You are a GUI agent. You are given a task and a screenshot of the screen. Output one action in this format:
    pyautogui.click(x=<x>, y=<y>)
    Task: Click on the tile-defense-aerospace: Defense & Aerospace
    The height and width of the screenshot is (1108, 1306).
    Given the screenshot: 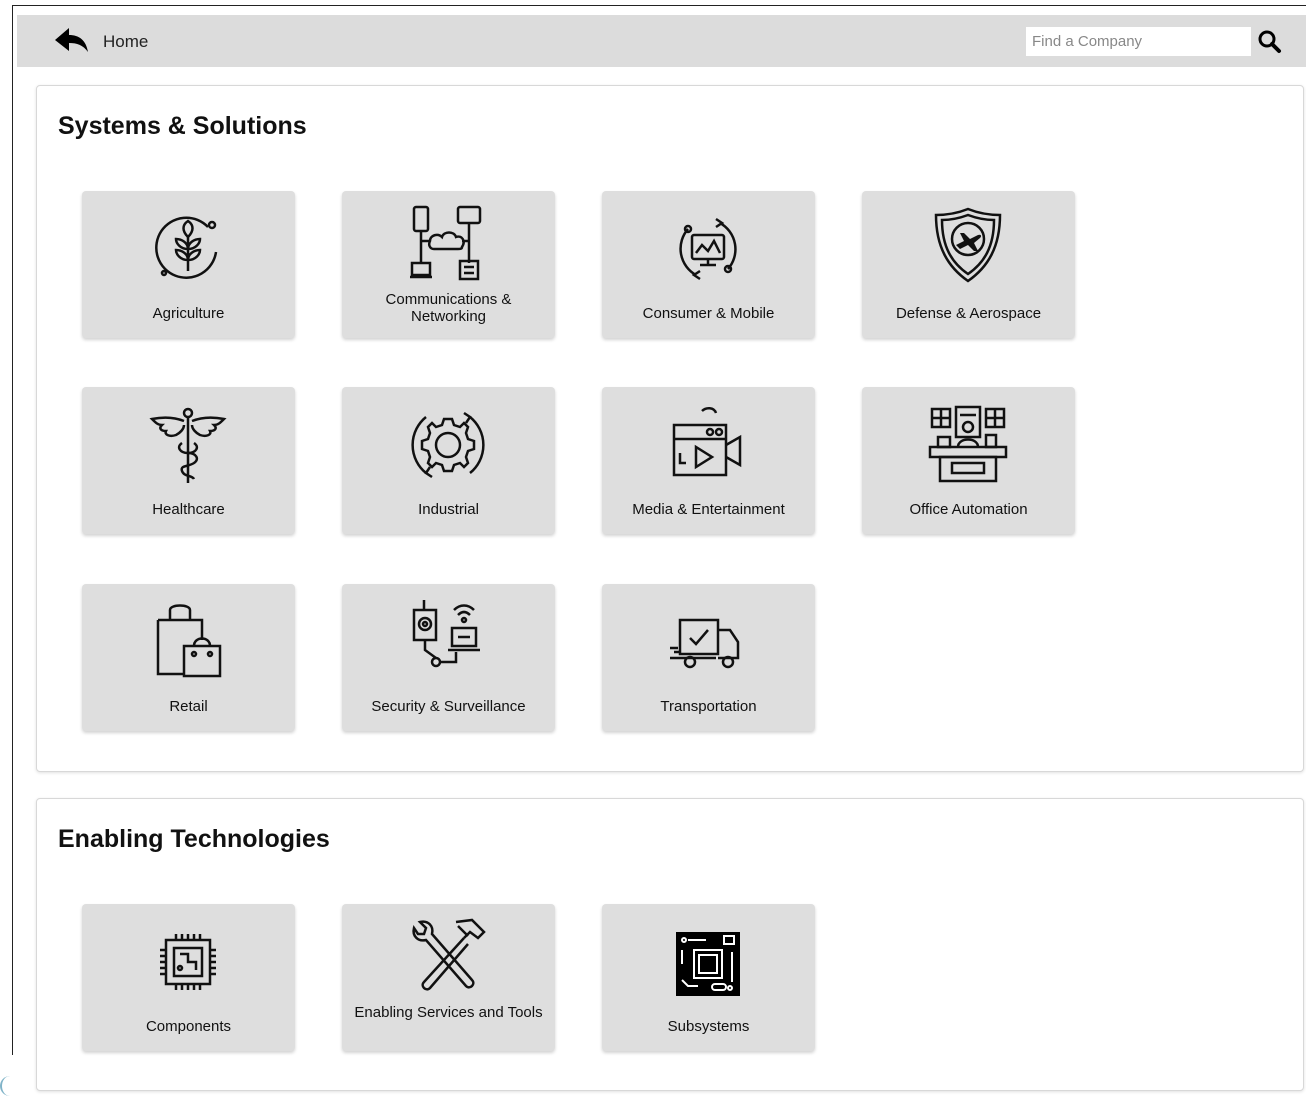 What is the action you would take?
    pyautogui.click(x=968, y=264)
    